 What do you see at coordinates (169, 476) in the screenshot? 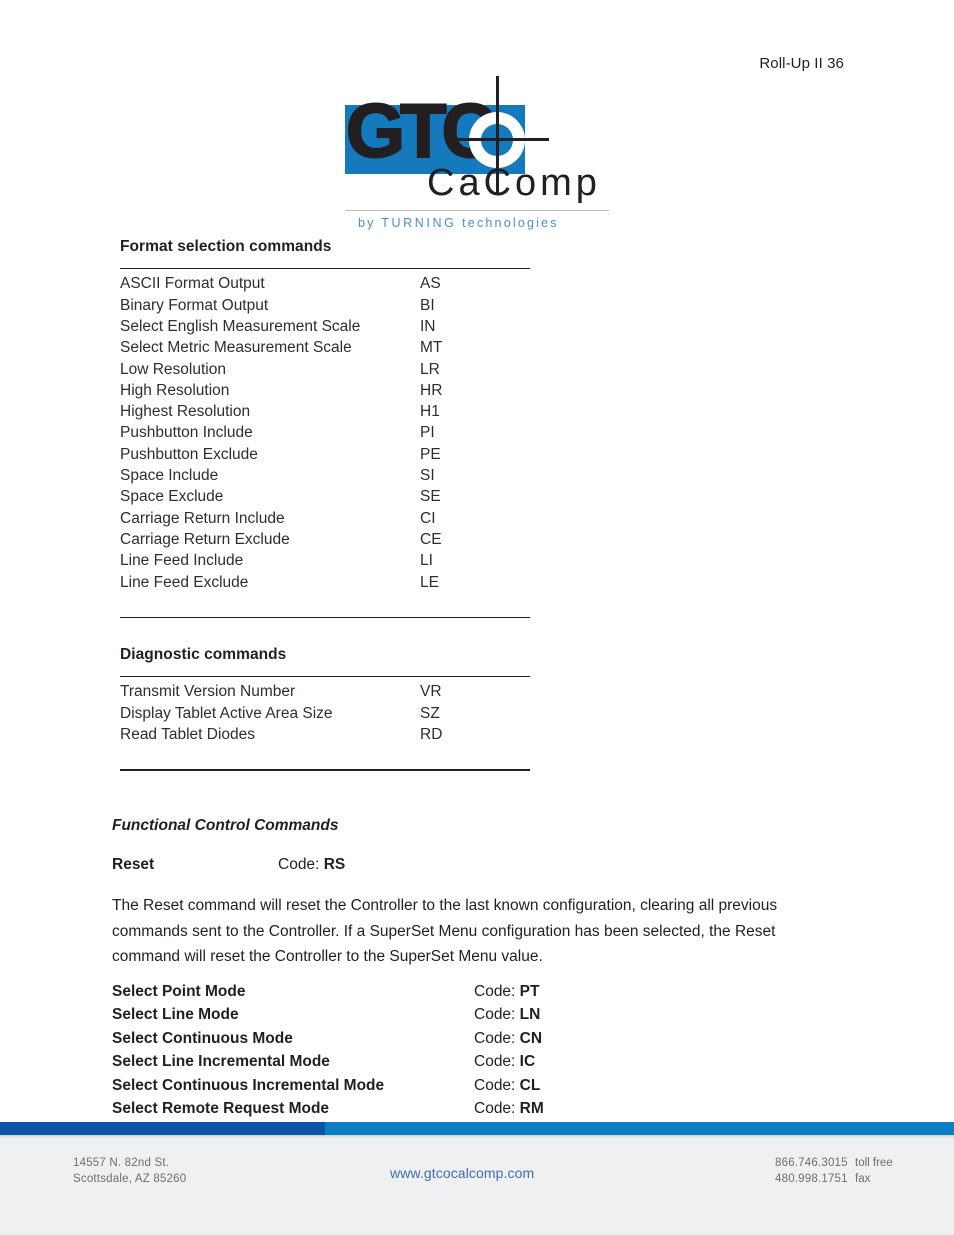
I see `format-command-label: Space Include` at bounding box center [169, 476].